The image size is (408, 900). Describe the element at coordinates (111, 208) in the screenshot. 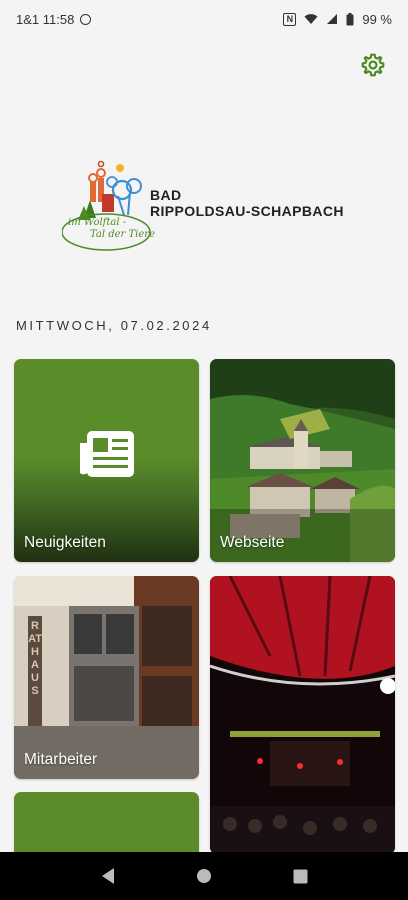

I see `municipality-logo: im Wolftal - Tal der Tiere` at that location.